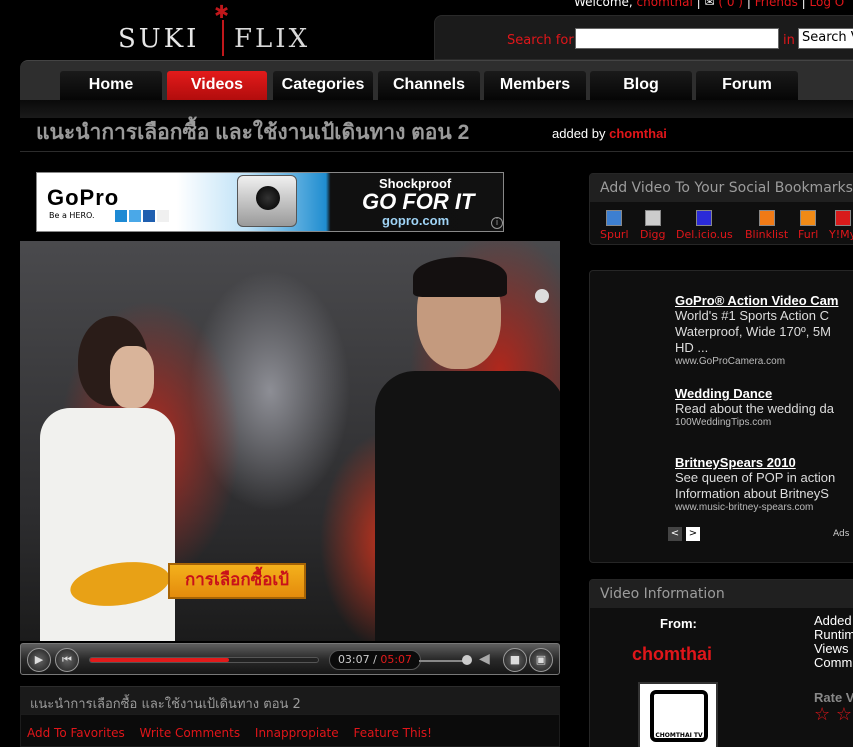 The width and height of the screenshot is (853, 747). I want to click on time-display: 03:07 / 05:07, so click(375, 660).